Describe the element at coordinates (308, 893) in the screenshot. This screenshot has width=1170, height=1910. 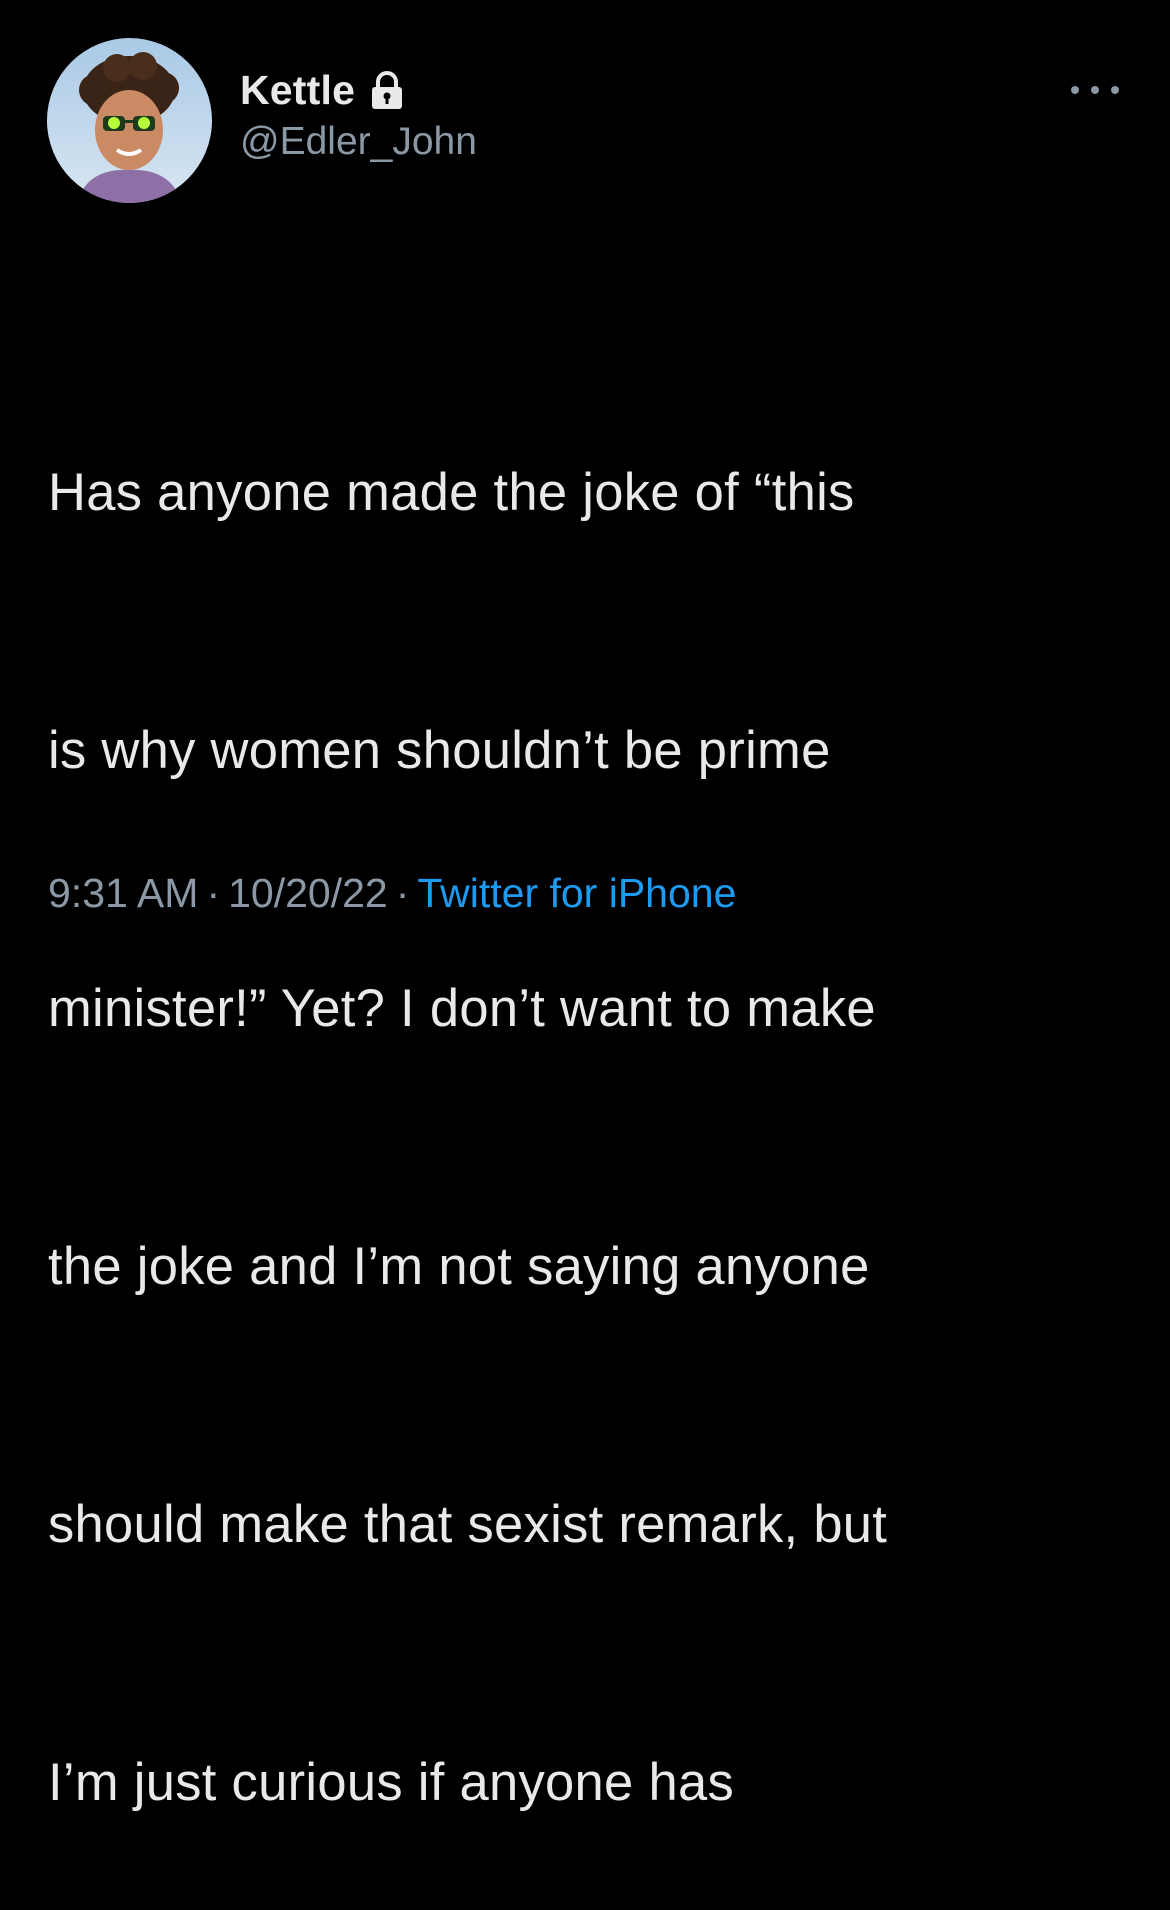
I see `tweet-date: 10/20/22` at that location.